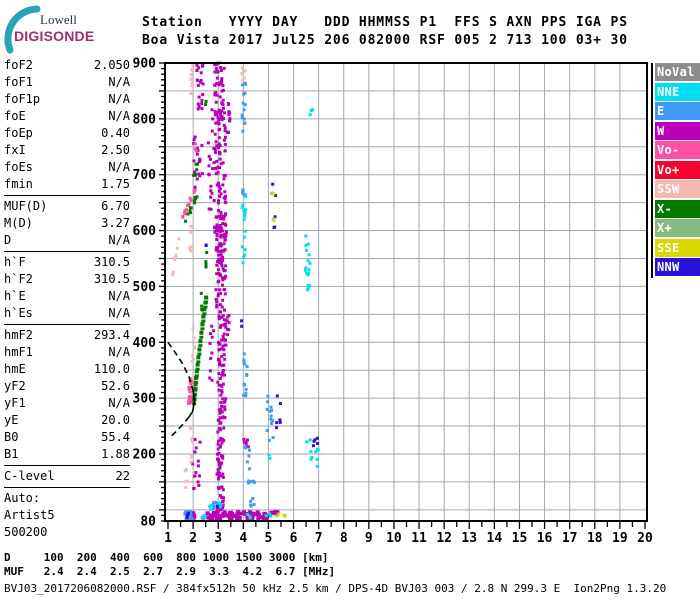  Describe the element at coordinates (67, 262) in the screenshot. I see `param-row-h`F: h`F 310.5` at that location.